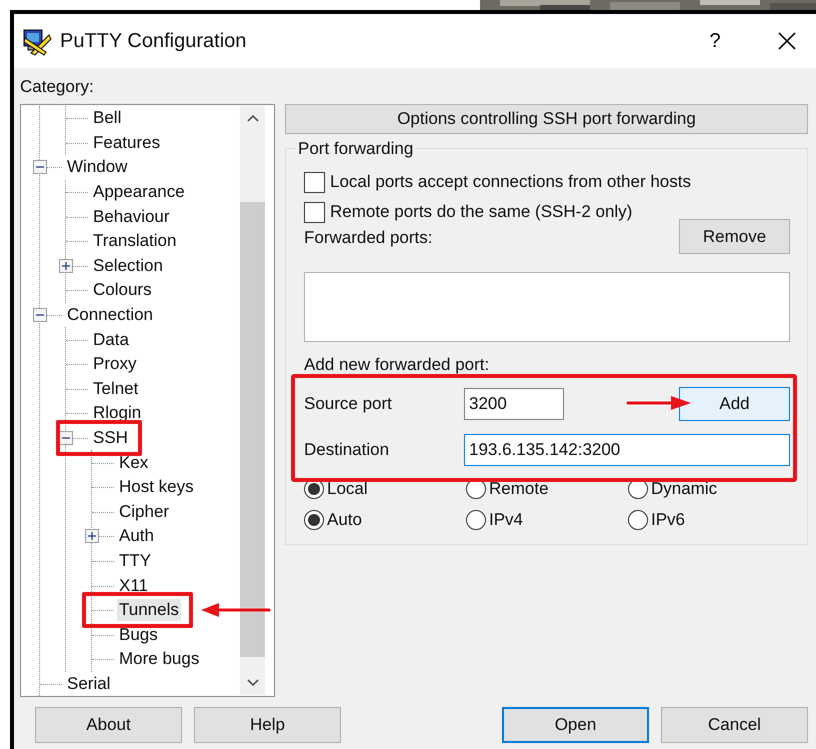 The height and width of the screenshot is (749, 816). Describe the element at coordinates (347, 489) in the screenshot. I see `radio-label: Local` at that location.